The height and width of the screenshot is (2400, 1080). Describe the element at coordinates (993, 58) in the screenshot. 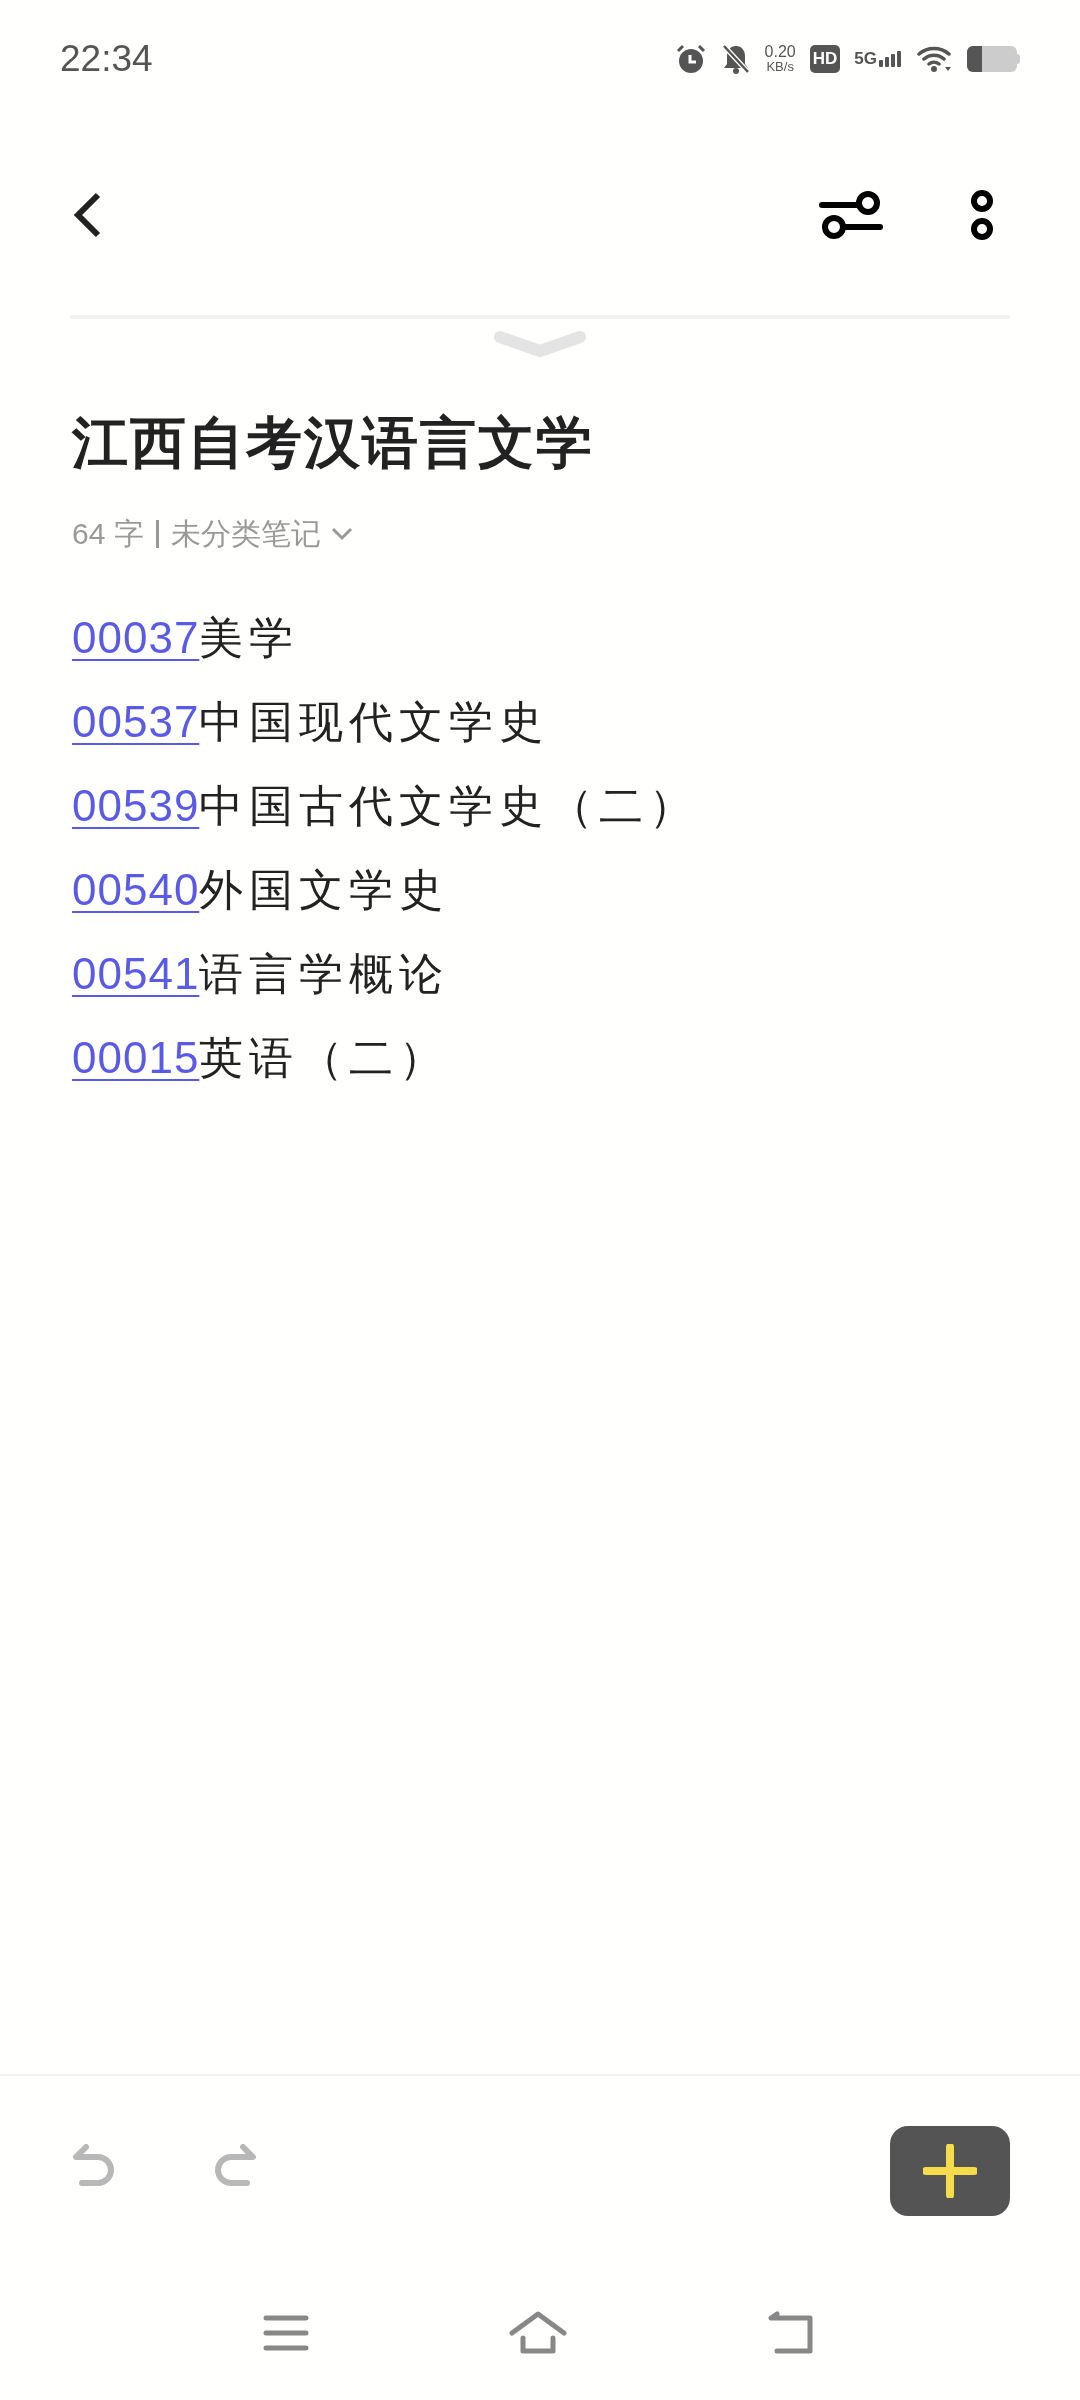

I see `battery-icon` at that location.